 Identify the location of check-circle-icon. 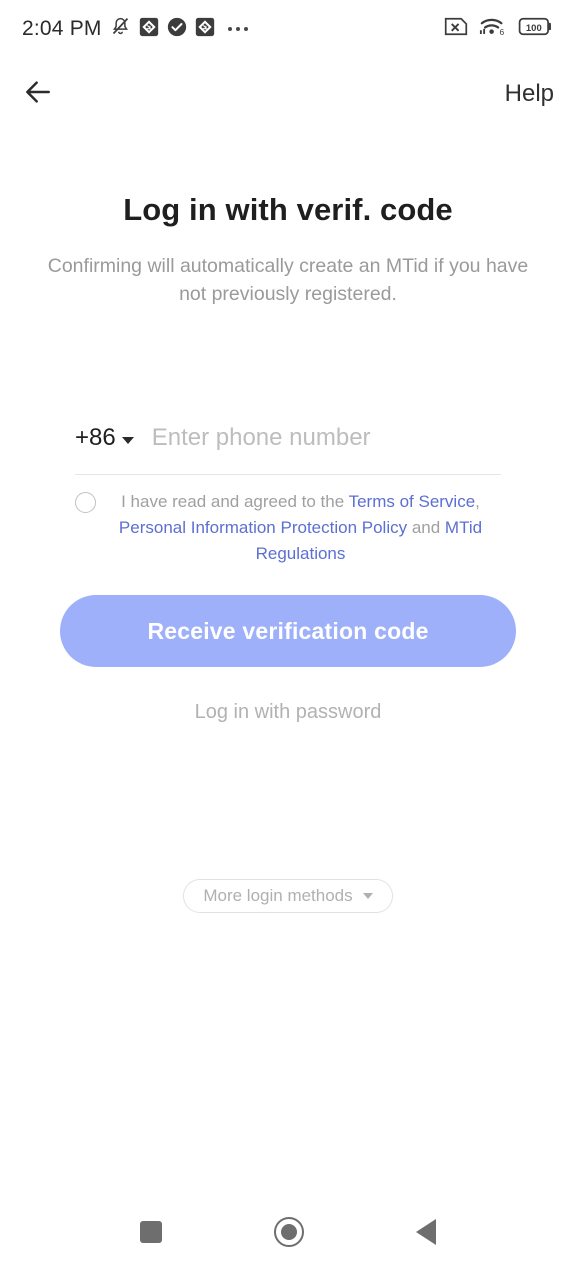
(177, 29).